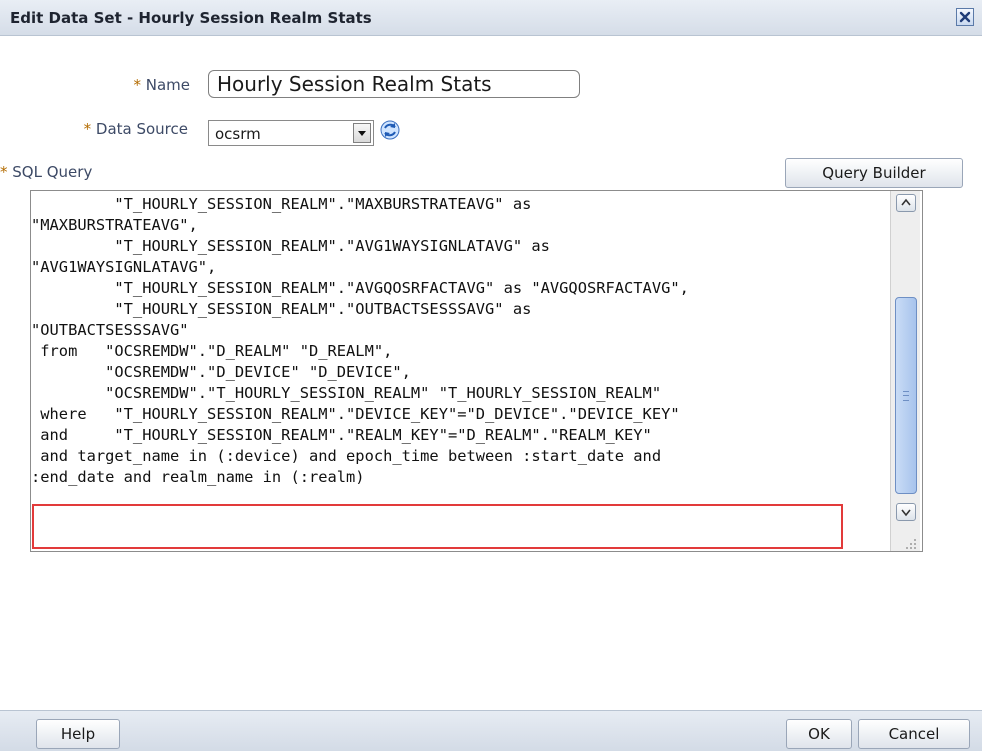 Image resolution: width=982 pixels, height=751 pixels. What do you see at coordinates (491, 730) in the screenshot?
I see `dialog-footer: Help OK Cancel` at bounding box center [491, 730].